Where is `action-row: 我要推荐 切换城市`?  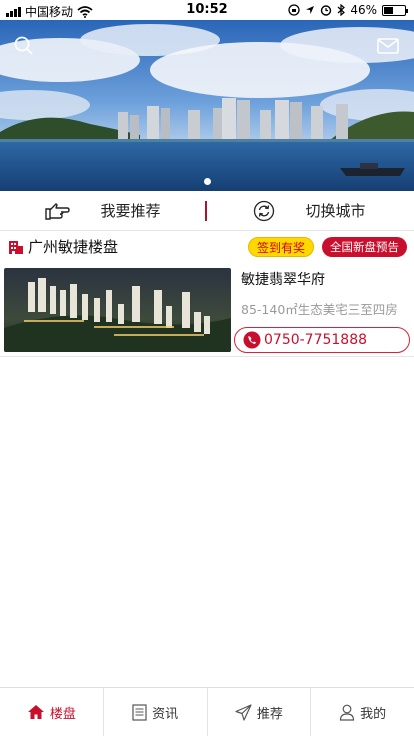 action-row: 我要推荐 切换城市 is located at coordinates (207, 211).